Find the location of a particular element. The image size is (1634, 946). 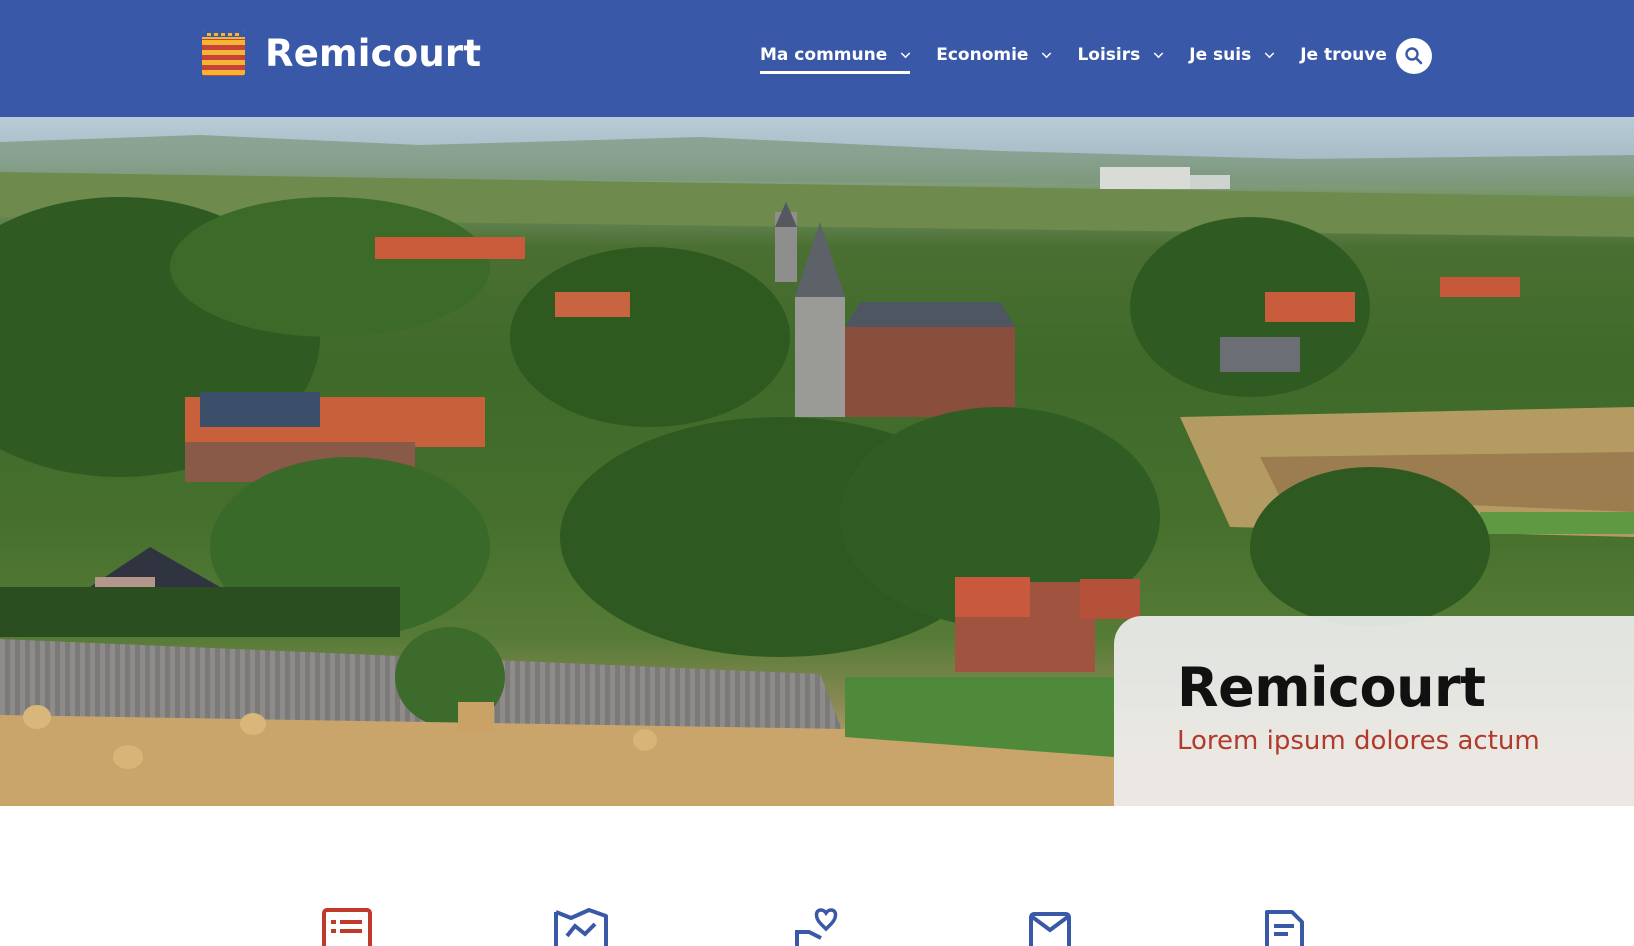

nav-item-loisirs: Loisirs is located at coordinates (1120, 55).